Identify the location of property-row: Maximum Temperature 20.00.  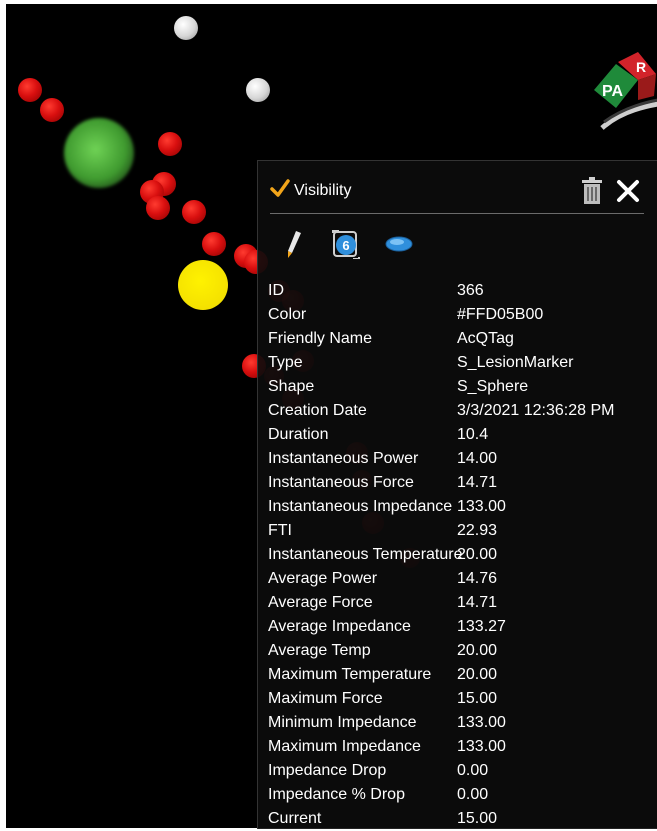
(458, 675).